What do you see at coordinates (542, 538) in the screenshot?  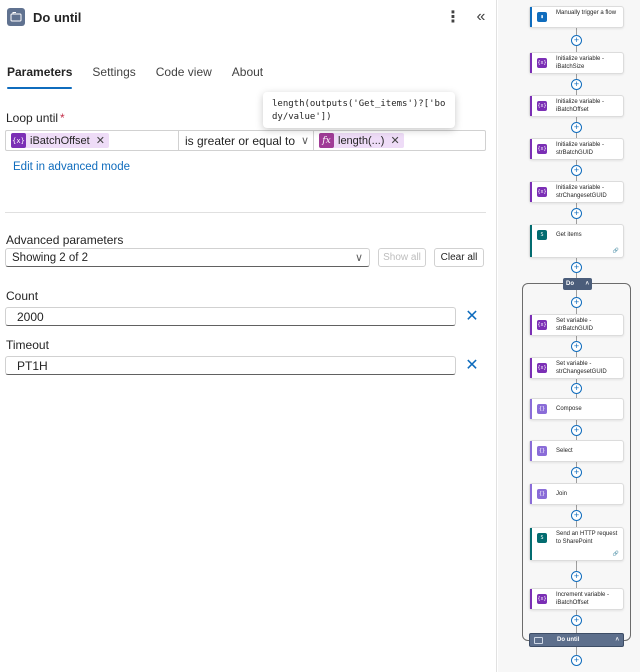 I see `sharepoint-icon: S` at bounding box center [542, 538].